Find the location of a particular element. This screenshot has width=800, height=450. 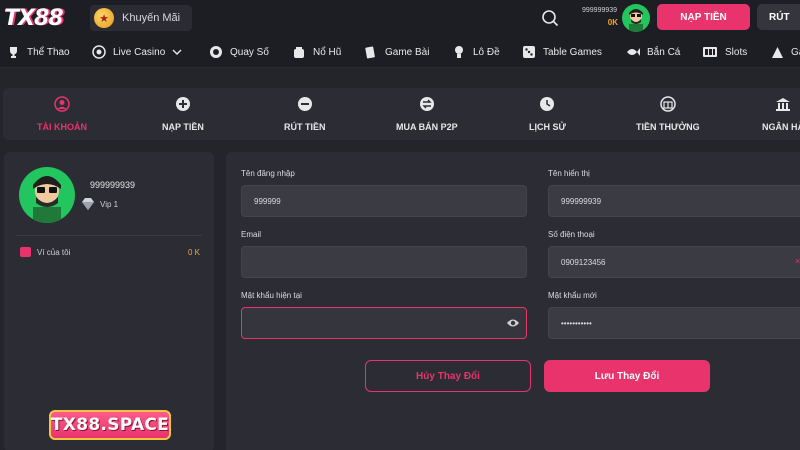

username-label: Tên đăng nhập is located at coordinates (268, 173).